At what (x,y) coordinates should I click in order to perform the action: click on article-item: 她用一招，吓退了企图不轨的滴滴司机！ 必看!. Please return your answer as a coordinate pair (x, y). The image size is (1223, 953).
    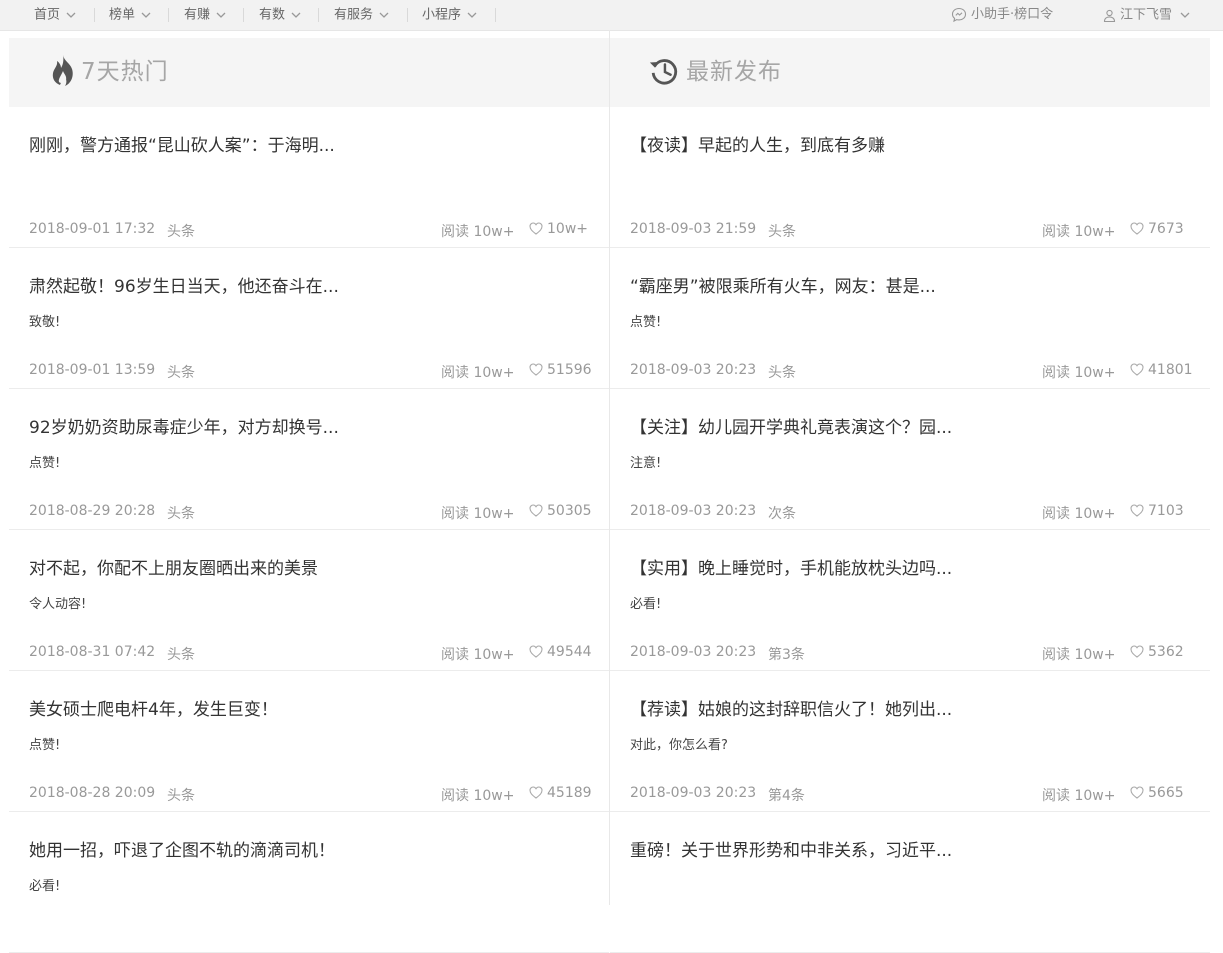
    Looking at the image, I should click on (309, 882).